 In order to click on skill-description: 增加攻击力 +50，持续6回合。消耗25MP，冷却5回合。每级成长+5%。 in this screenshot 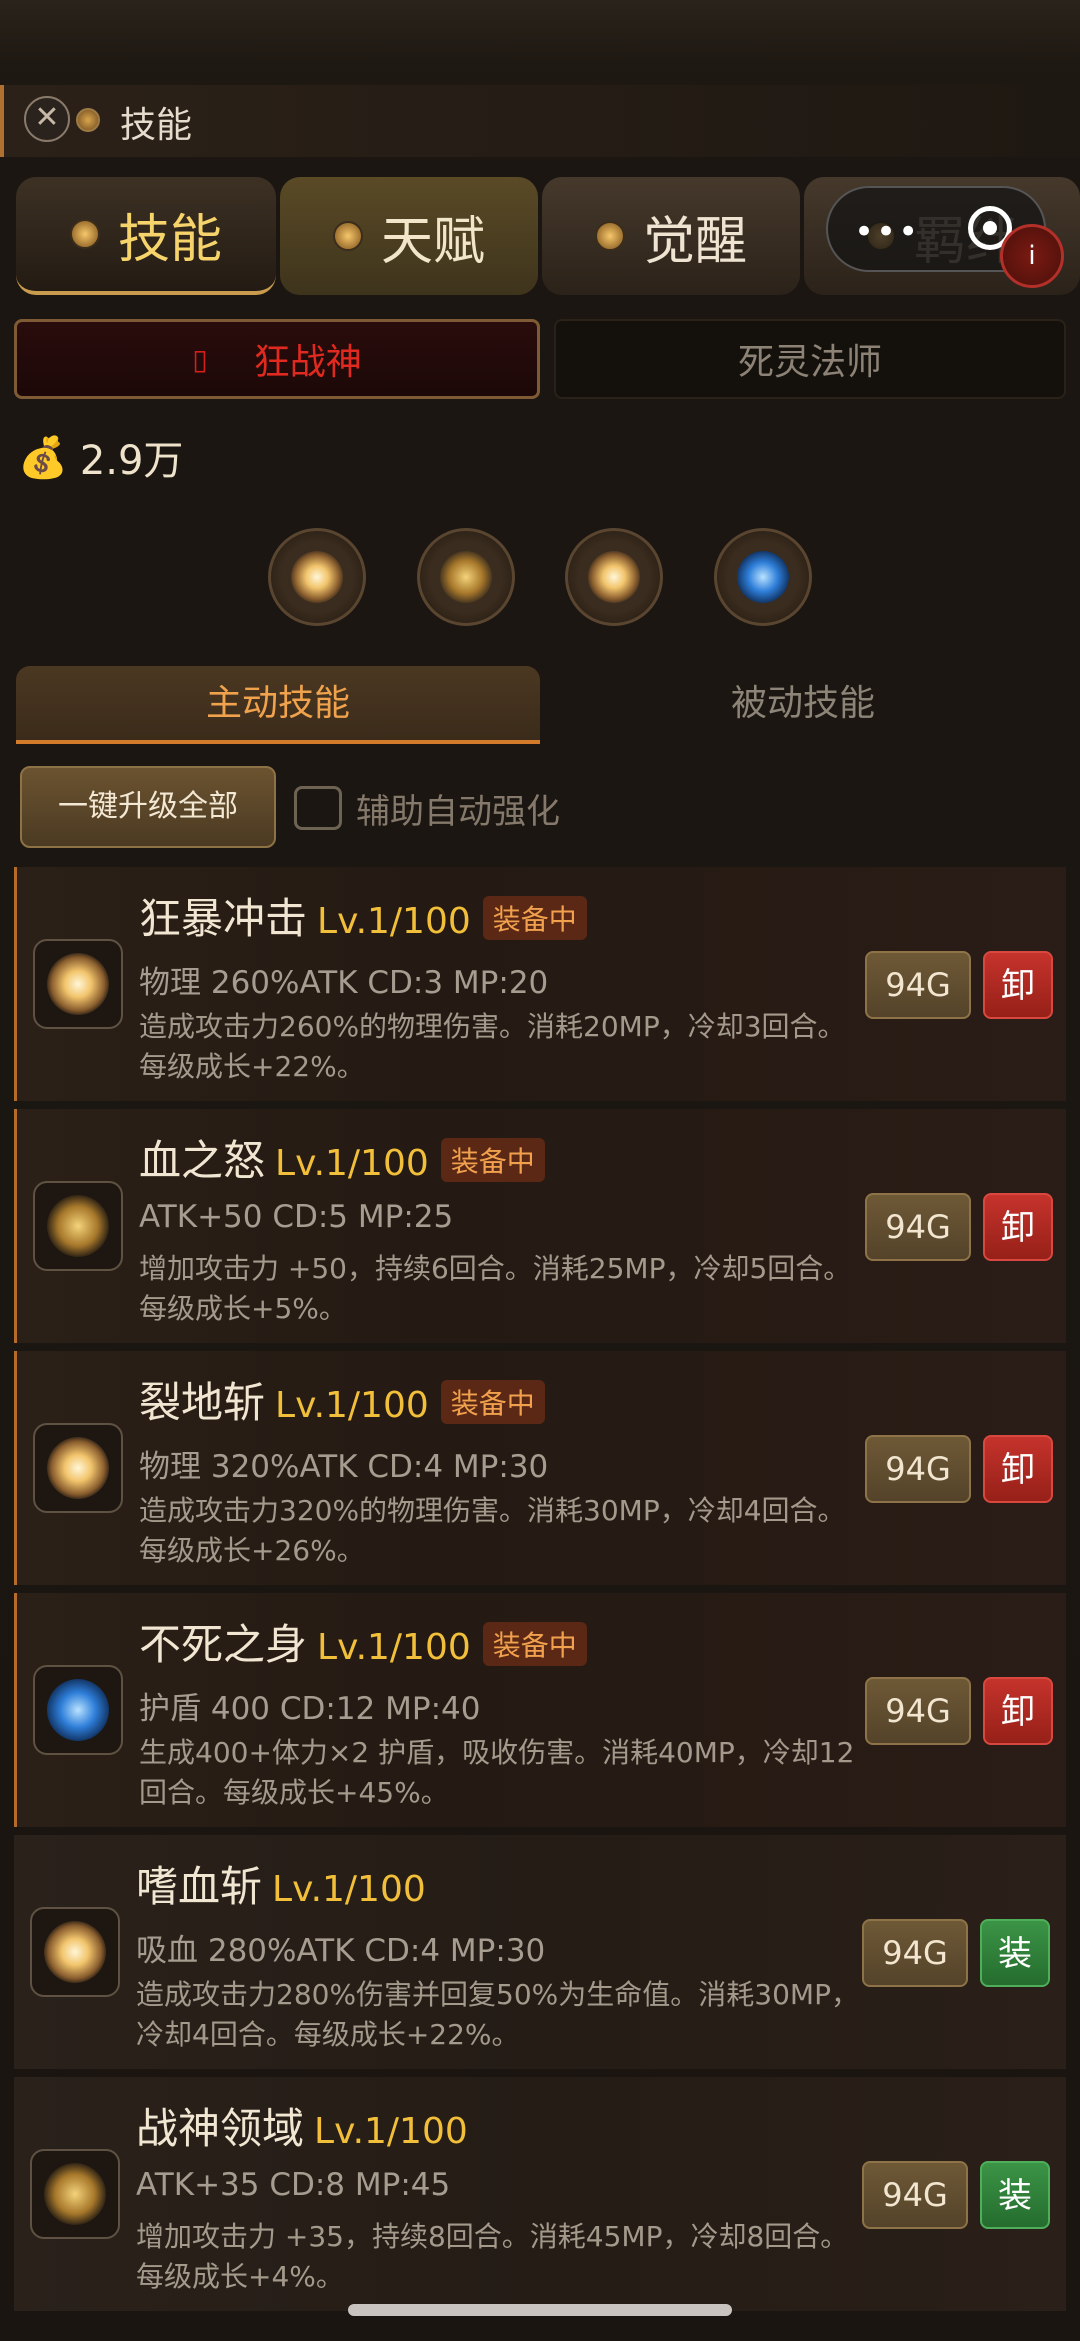, I will do `click(495, 1288)`.